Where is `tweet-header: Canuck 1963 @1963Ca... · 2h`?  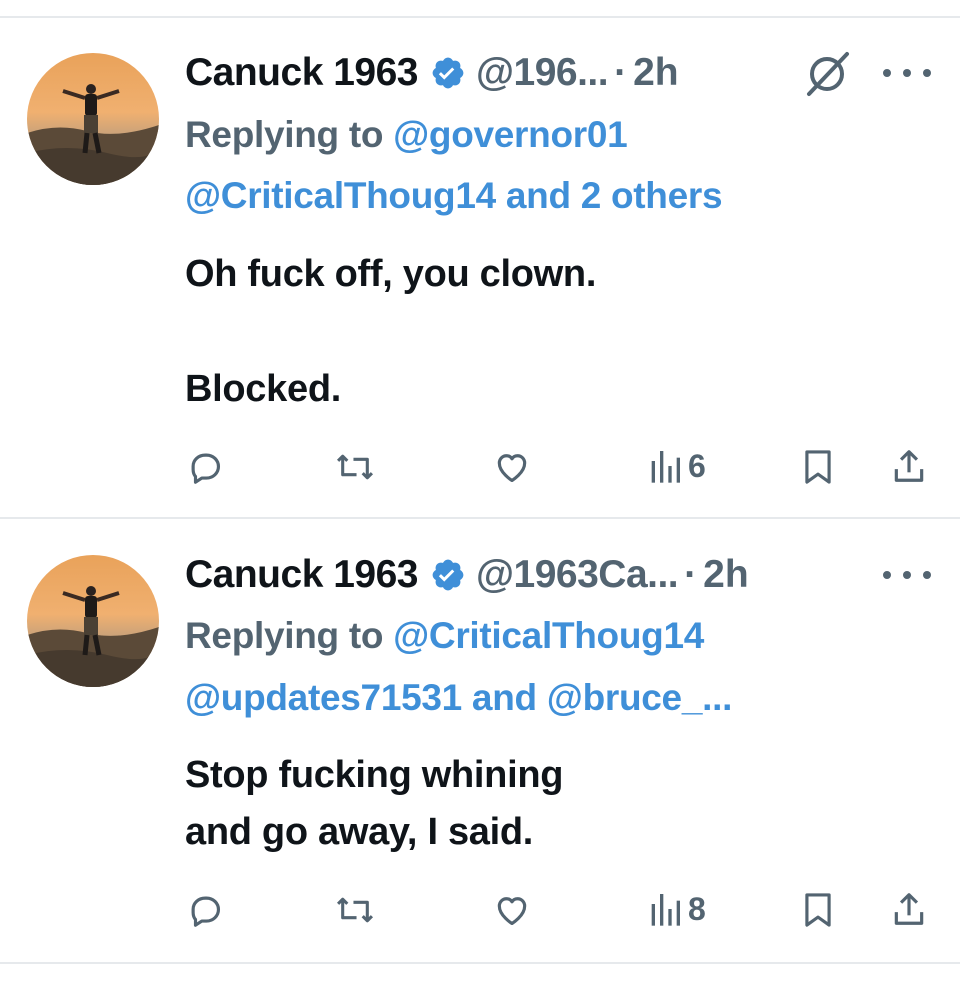 tweet-header: Canuck 1963 @1963Ca... · 2h is located at coordinates (467, 575).